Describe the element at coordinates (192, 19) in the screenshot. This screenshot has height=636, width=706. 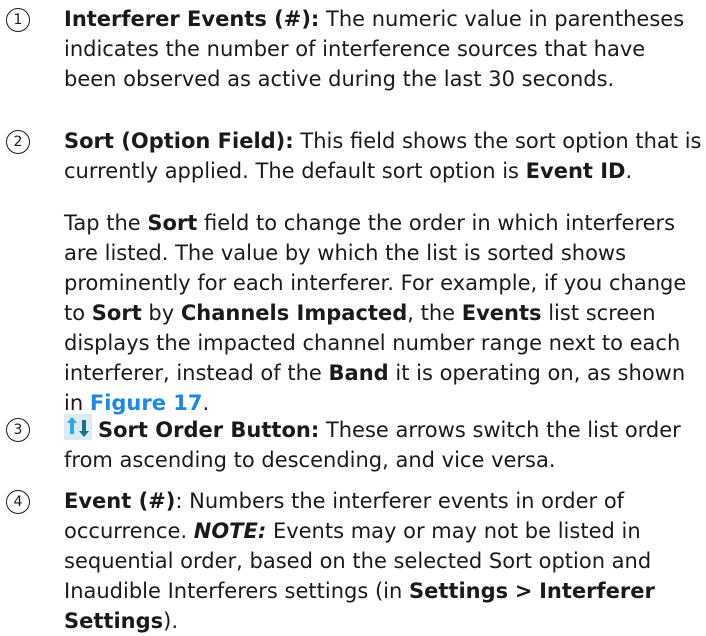
I see `item-title: Interferer Events (#):` at that location.